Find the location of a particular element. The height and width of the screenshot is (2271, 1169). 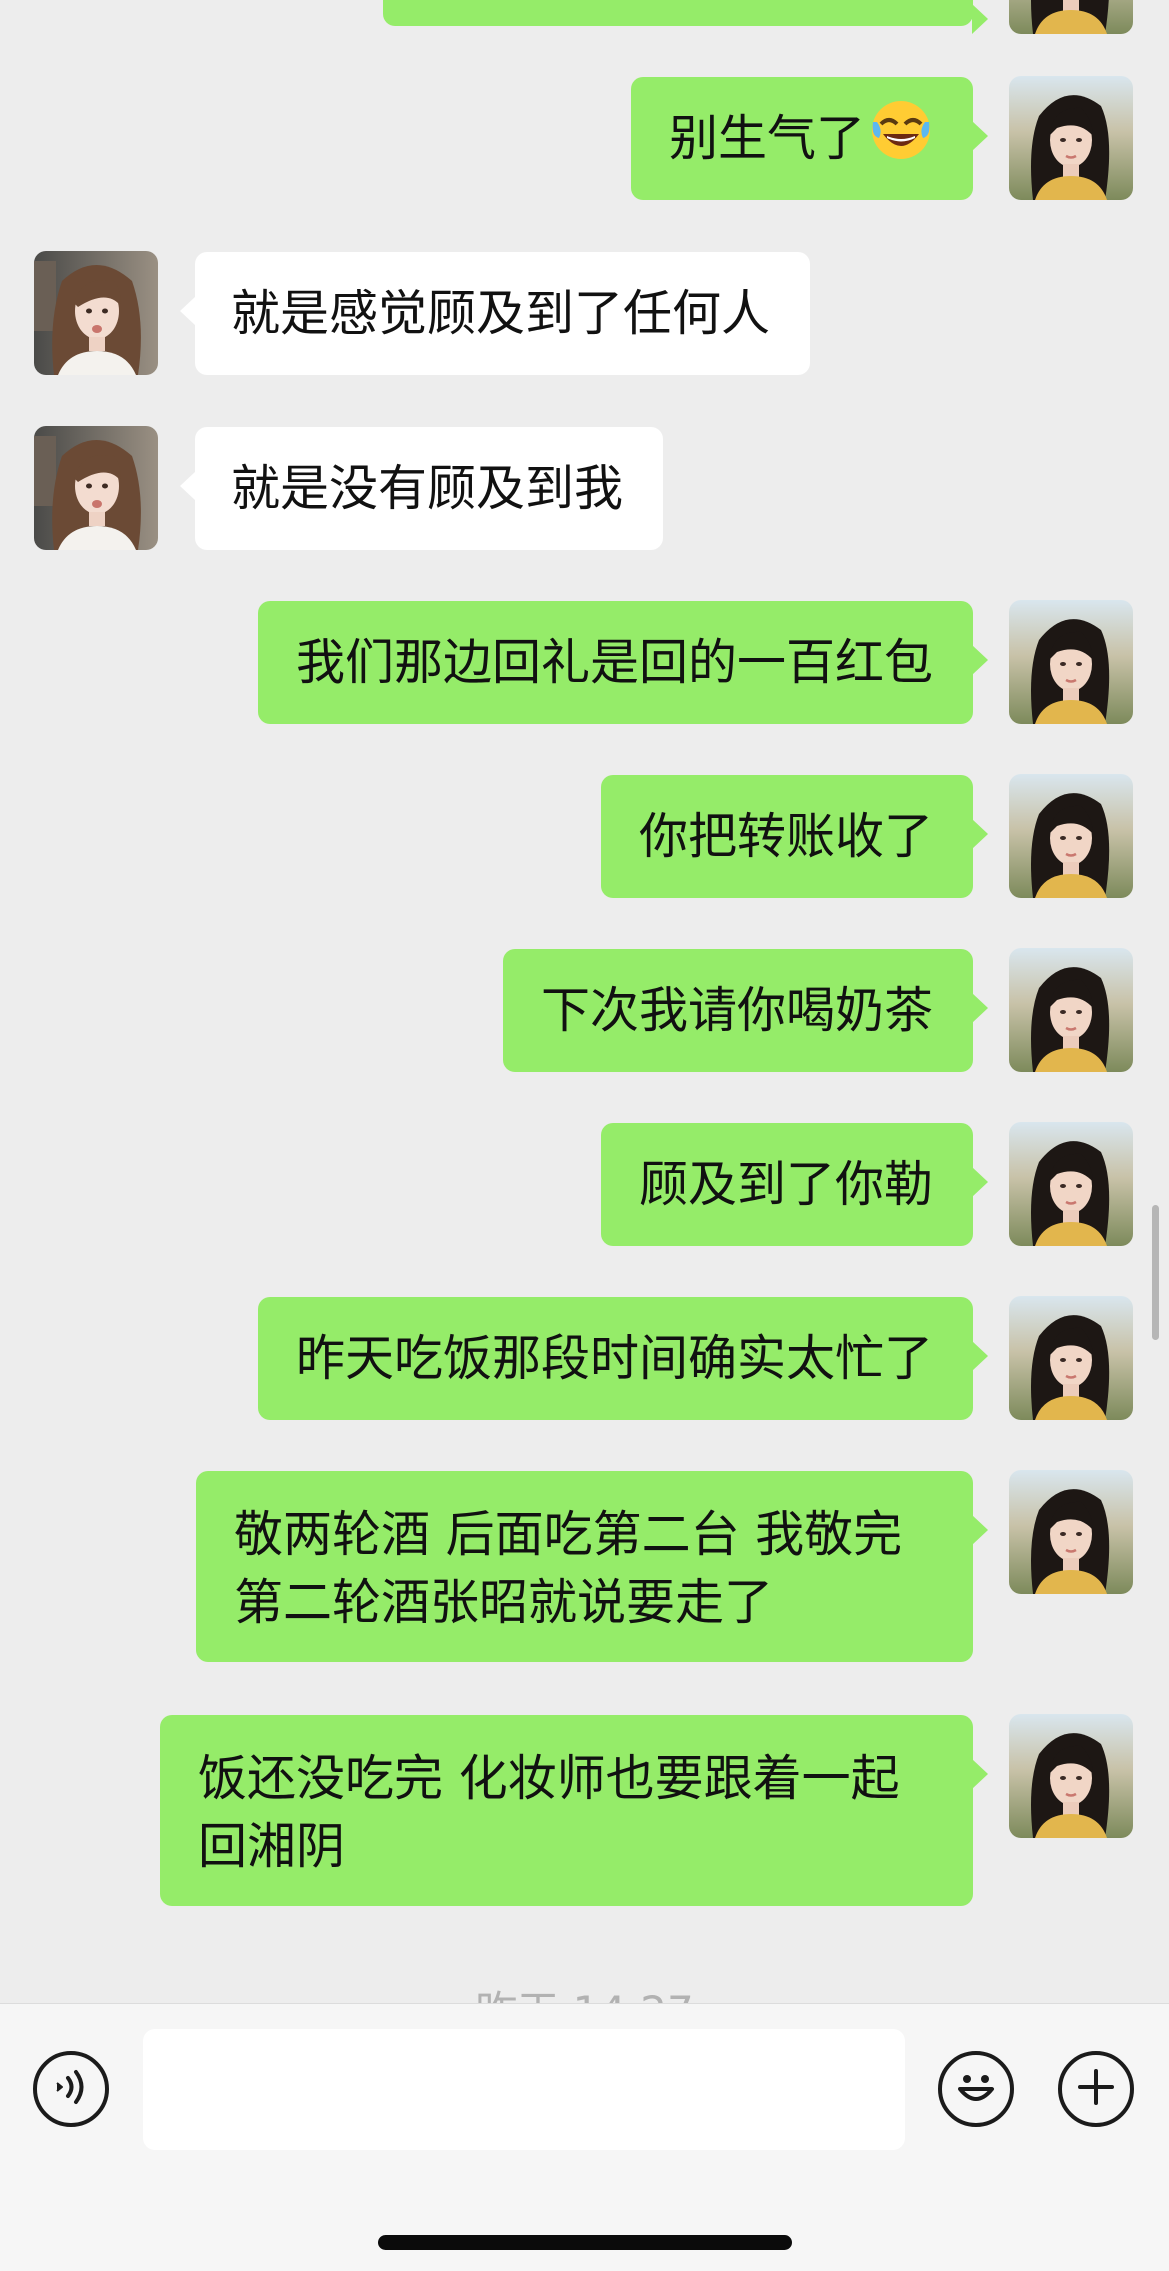

message-bubble-outgoing: 敬两轮酒 后面吃第二台 我敬完 第二轮酒张昭就说要走了 is located at coordinates (592, 1566).